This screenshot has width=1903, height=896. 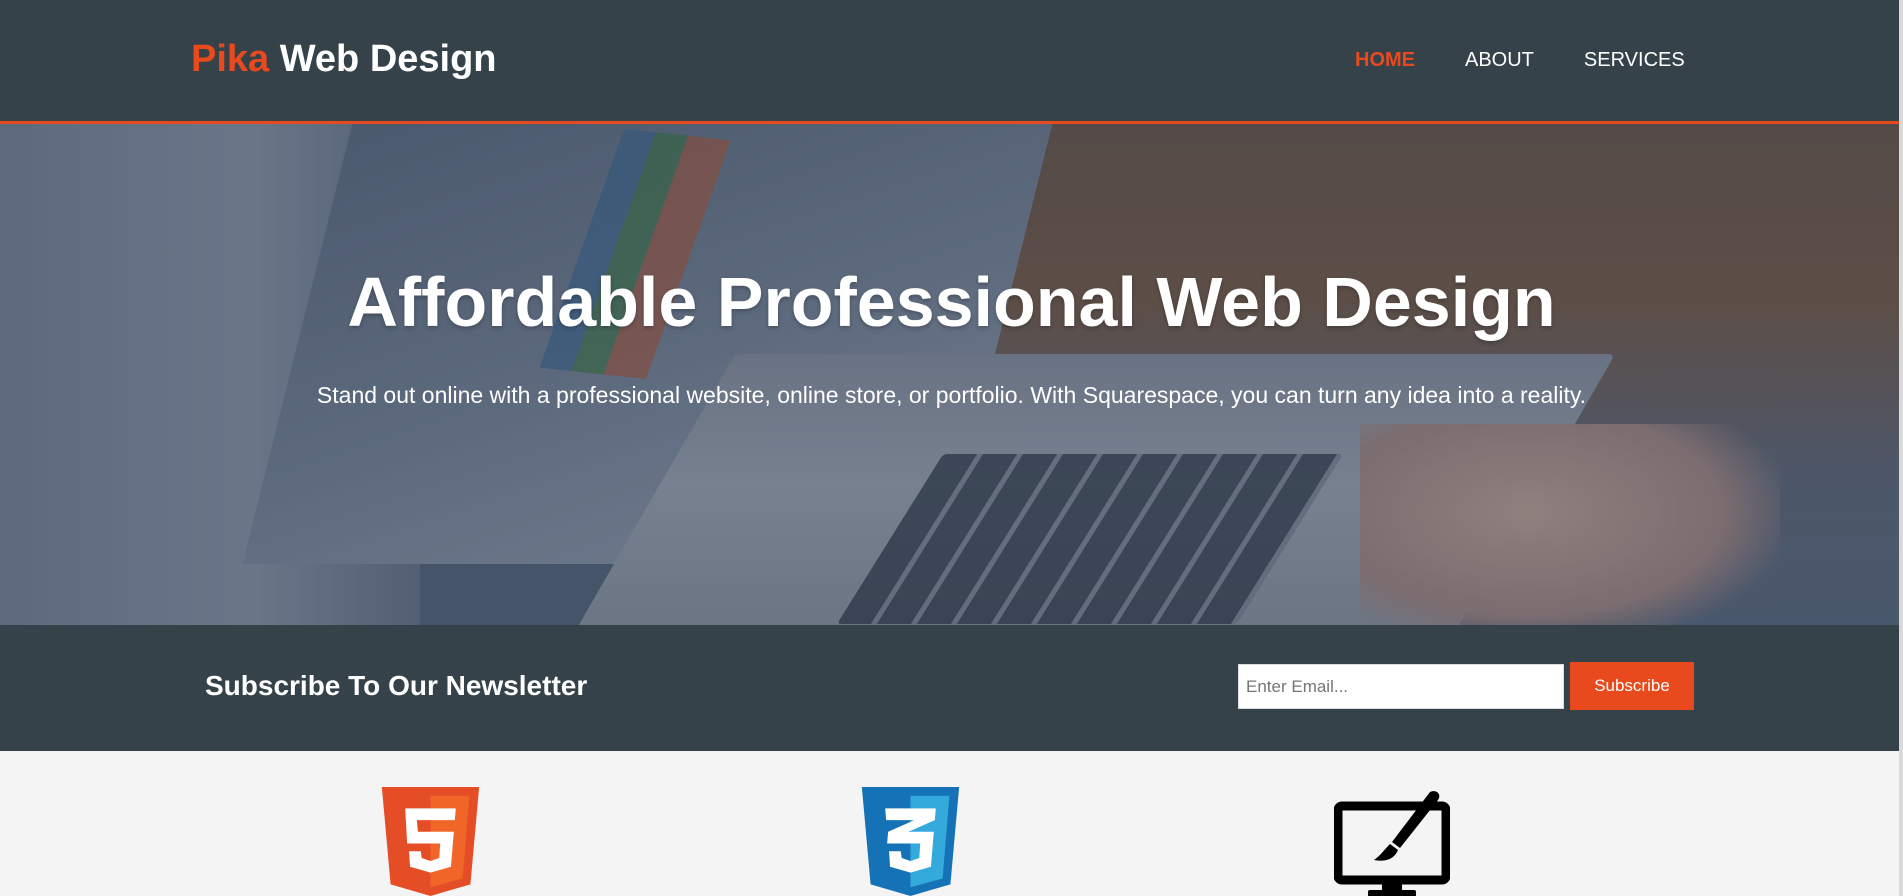 I want to click on nav-home: HOME, so click(x=1385, y=60).